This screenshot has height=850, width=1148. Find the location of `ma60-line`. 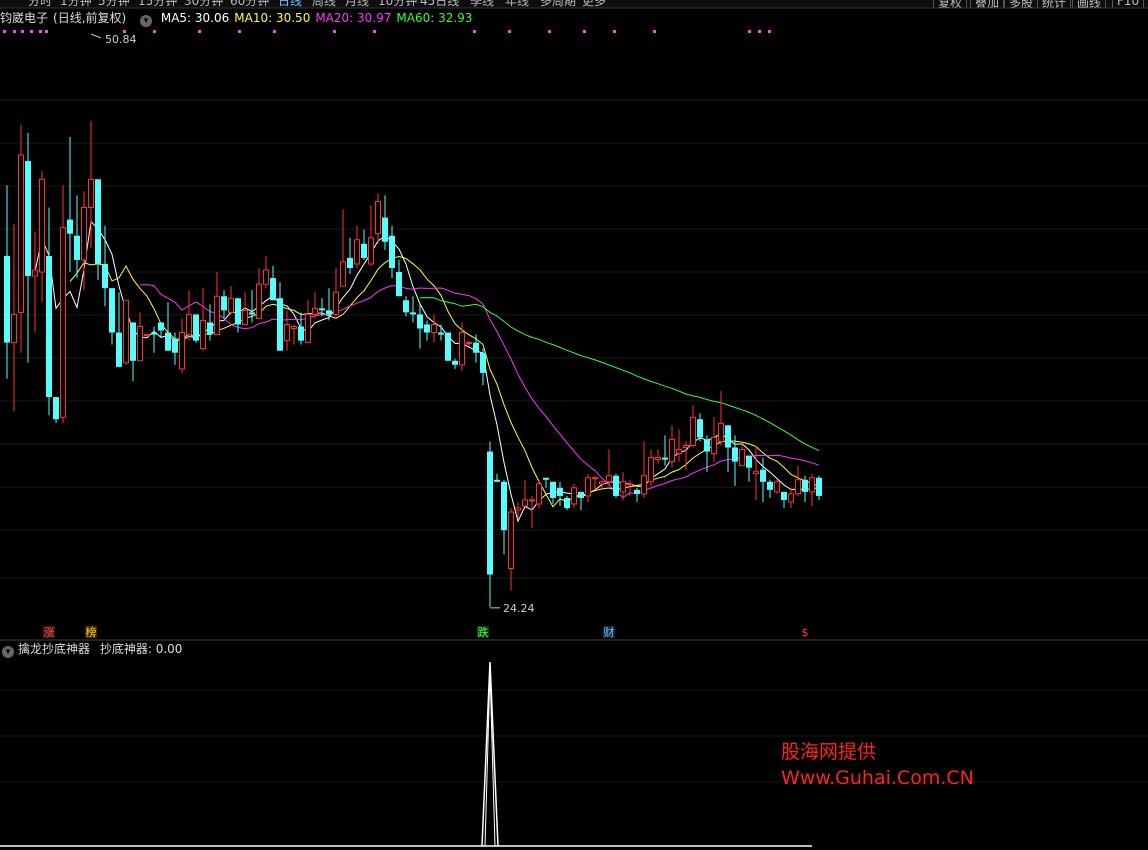

ma60-line is located at coordinates (619, 374).